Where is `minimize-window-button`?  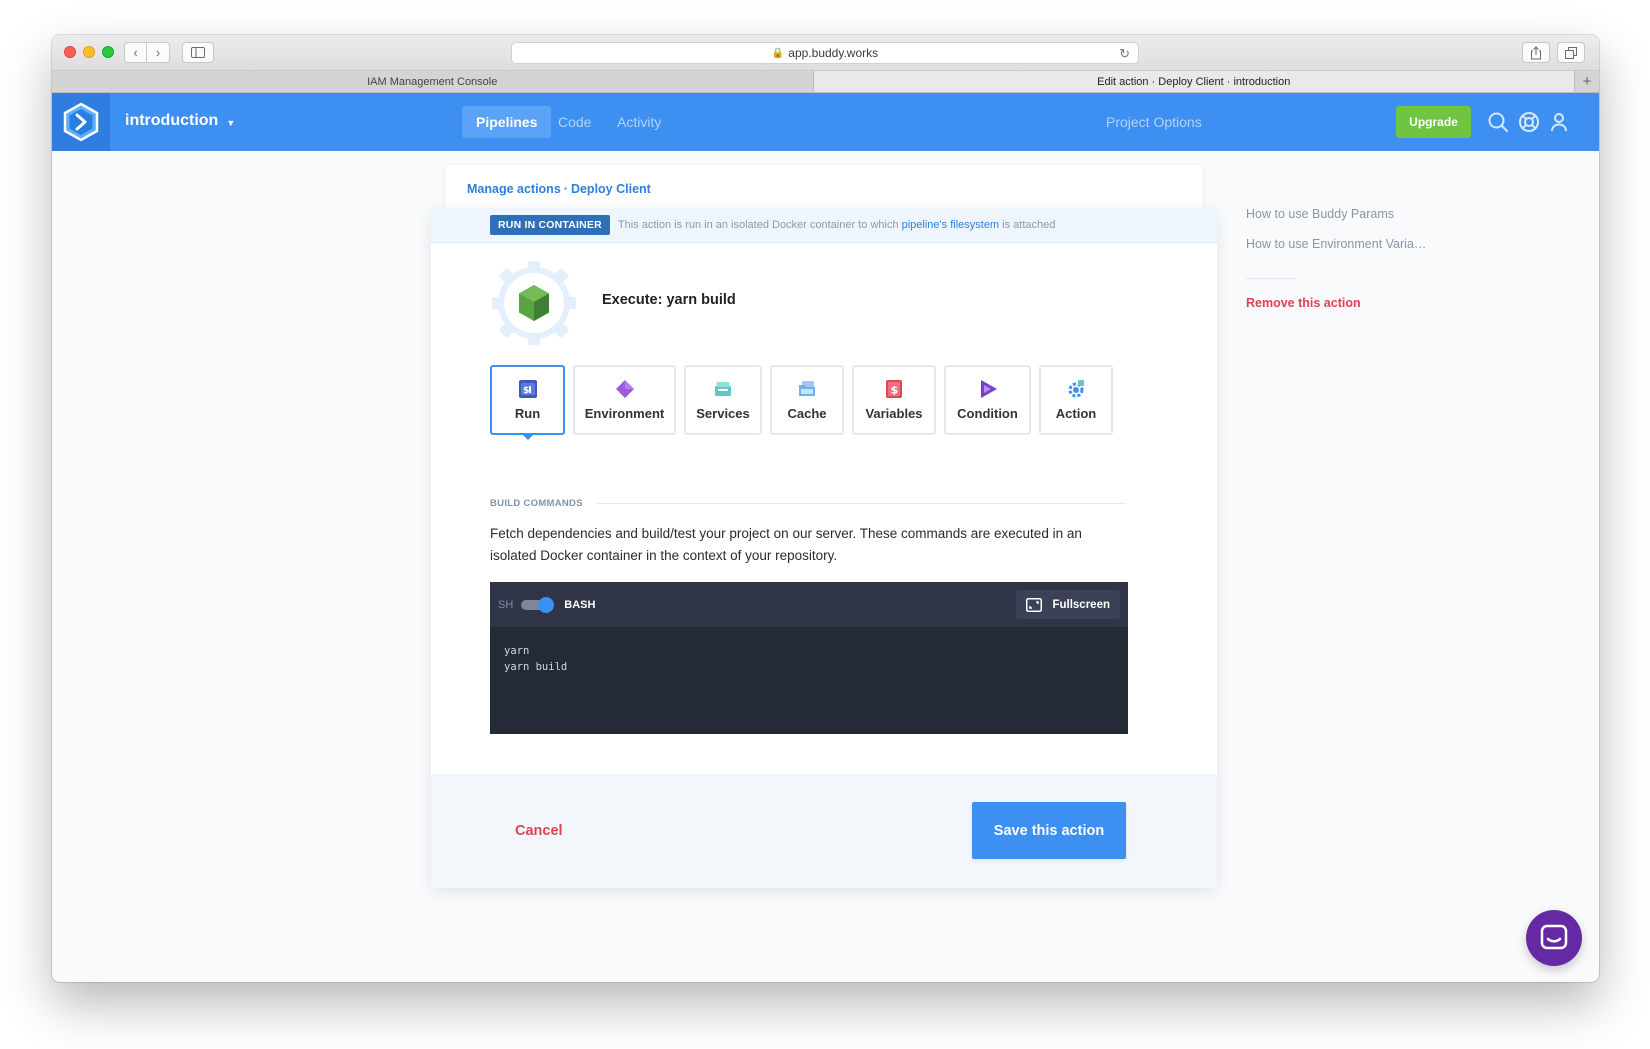 minimize-window-button is located at coordinates (89, 52).